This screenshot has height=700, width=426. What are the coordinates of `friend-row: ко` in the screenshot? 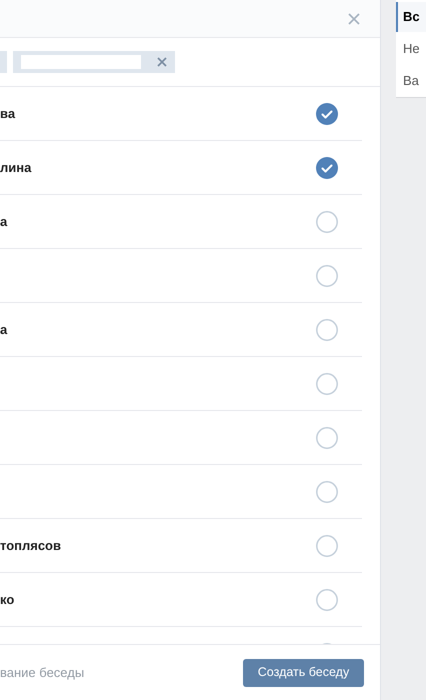 It's located at (181, 600).